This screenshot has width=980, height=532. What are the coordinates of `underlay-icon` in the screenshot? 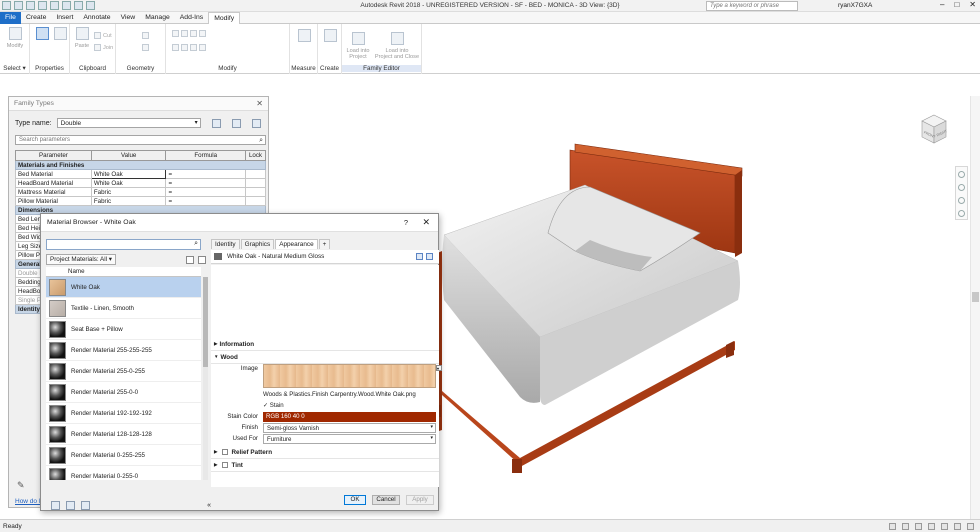 It's located at (931, 526).